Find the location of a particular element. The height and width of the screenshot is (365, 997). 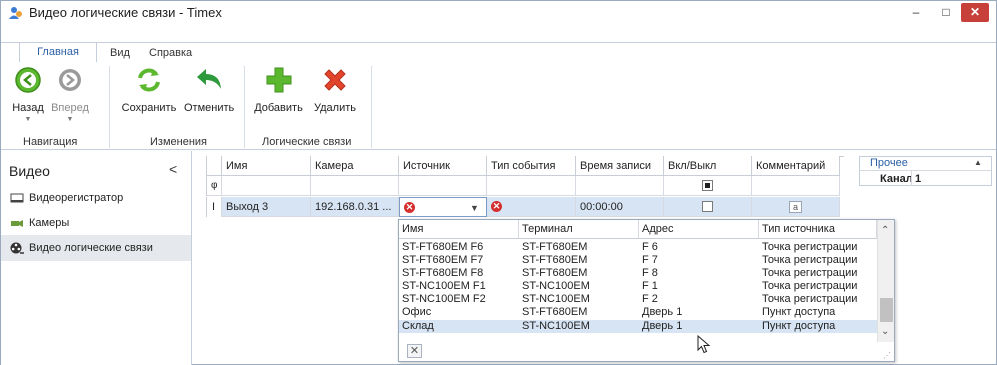

nav-item-dvr: Видеорегистратор is located at coordinates (96, 198).